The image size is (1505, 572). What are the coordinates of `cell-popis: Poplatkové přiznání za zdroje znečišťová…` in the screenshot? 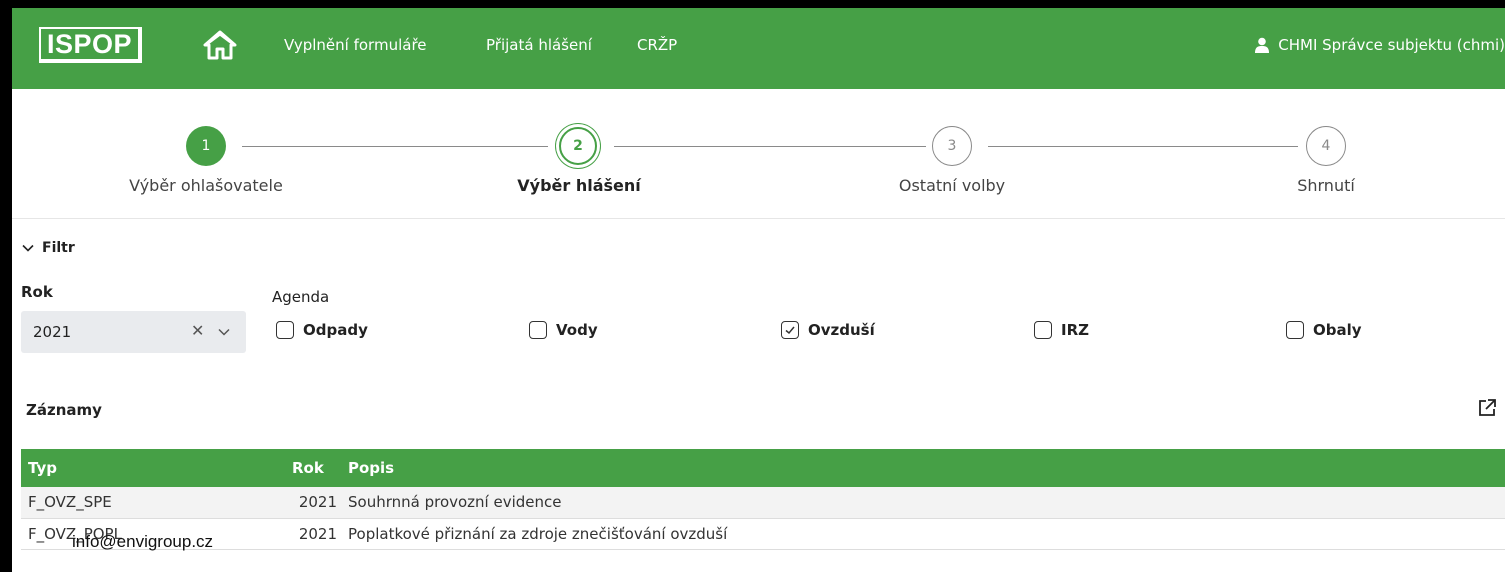 It's located at (923, 534).